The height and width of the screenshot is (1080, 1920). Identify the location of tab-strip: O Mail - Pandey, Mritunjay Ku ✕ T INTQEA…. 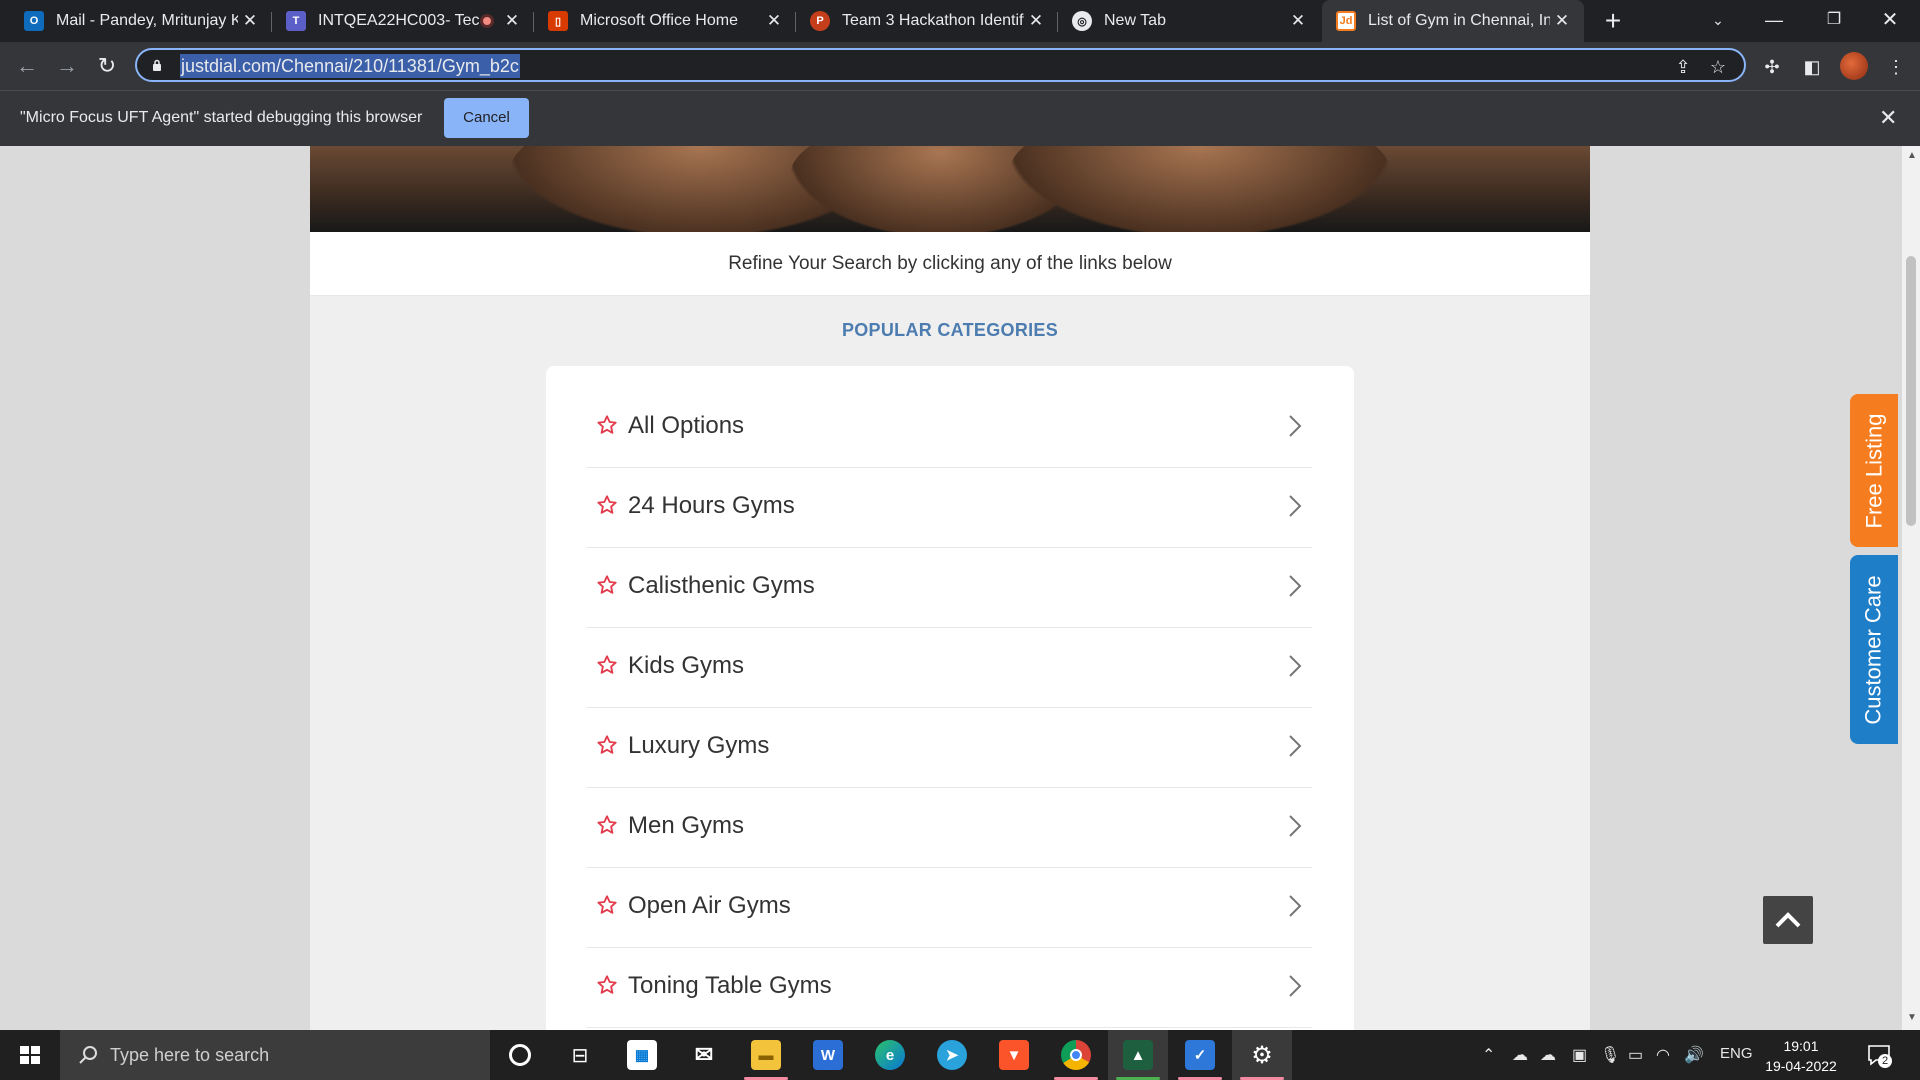
(960, 21).